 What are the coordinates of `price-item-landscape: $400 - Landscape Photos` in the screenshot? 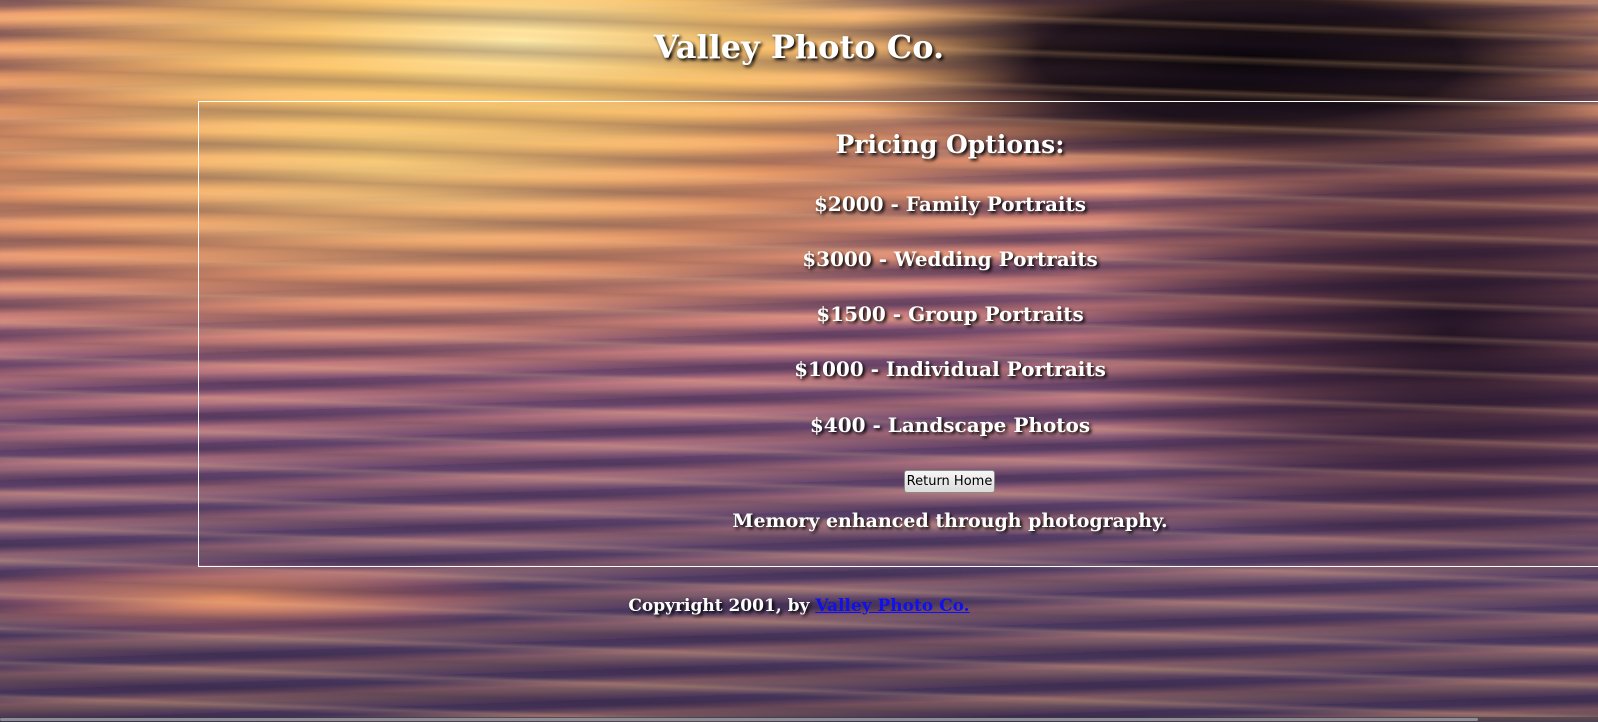 It's located at (950, 425).